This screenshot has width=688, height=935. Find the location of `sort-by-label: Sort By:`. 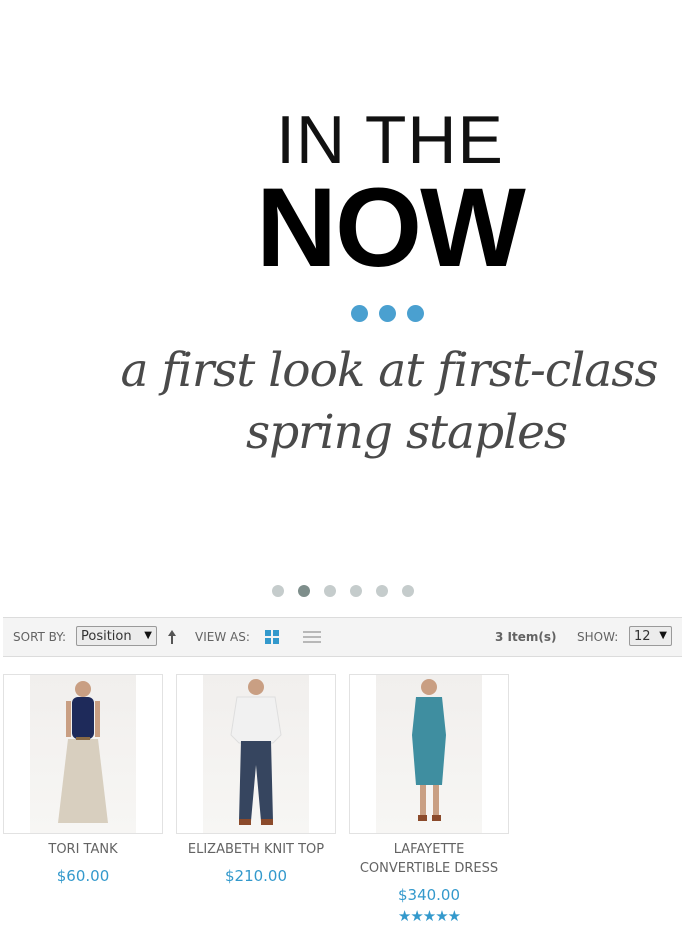

sort-by-label: Sort By: is located at coordinates (40, 637).